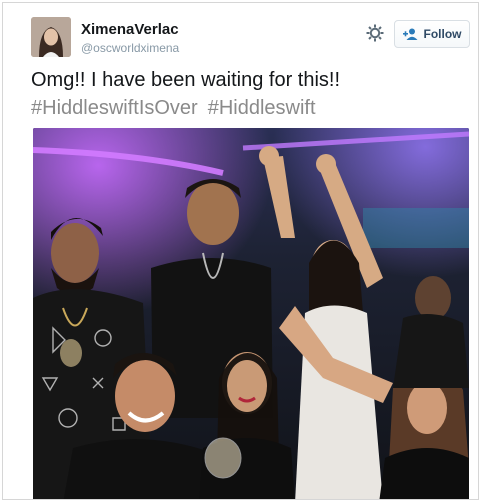 The height and width of the screenshot is (502, 483). Describe the element at coordinates (375, 33) in the screenshot. I see `gear-icon` at that location.